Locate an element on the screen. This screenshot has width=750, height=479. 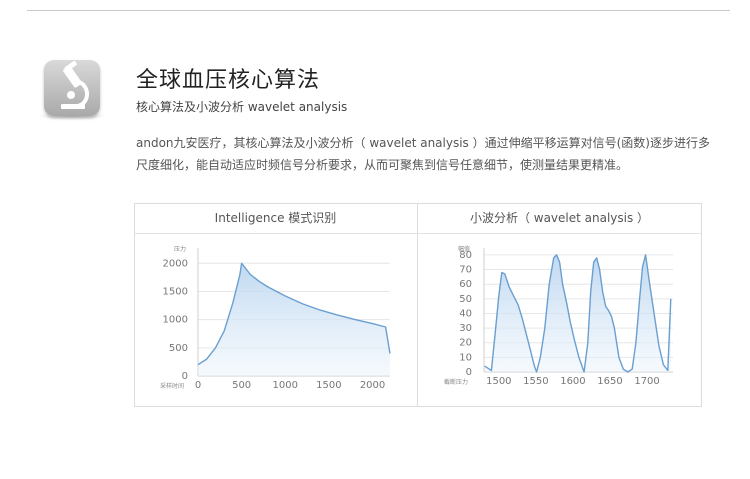
x-tick-label: 1650 is located at coordinates (609, 381).